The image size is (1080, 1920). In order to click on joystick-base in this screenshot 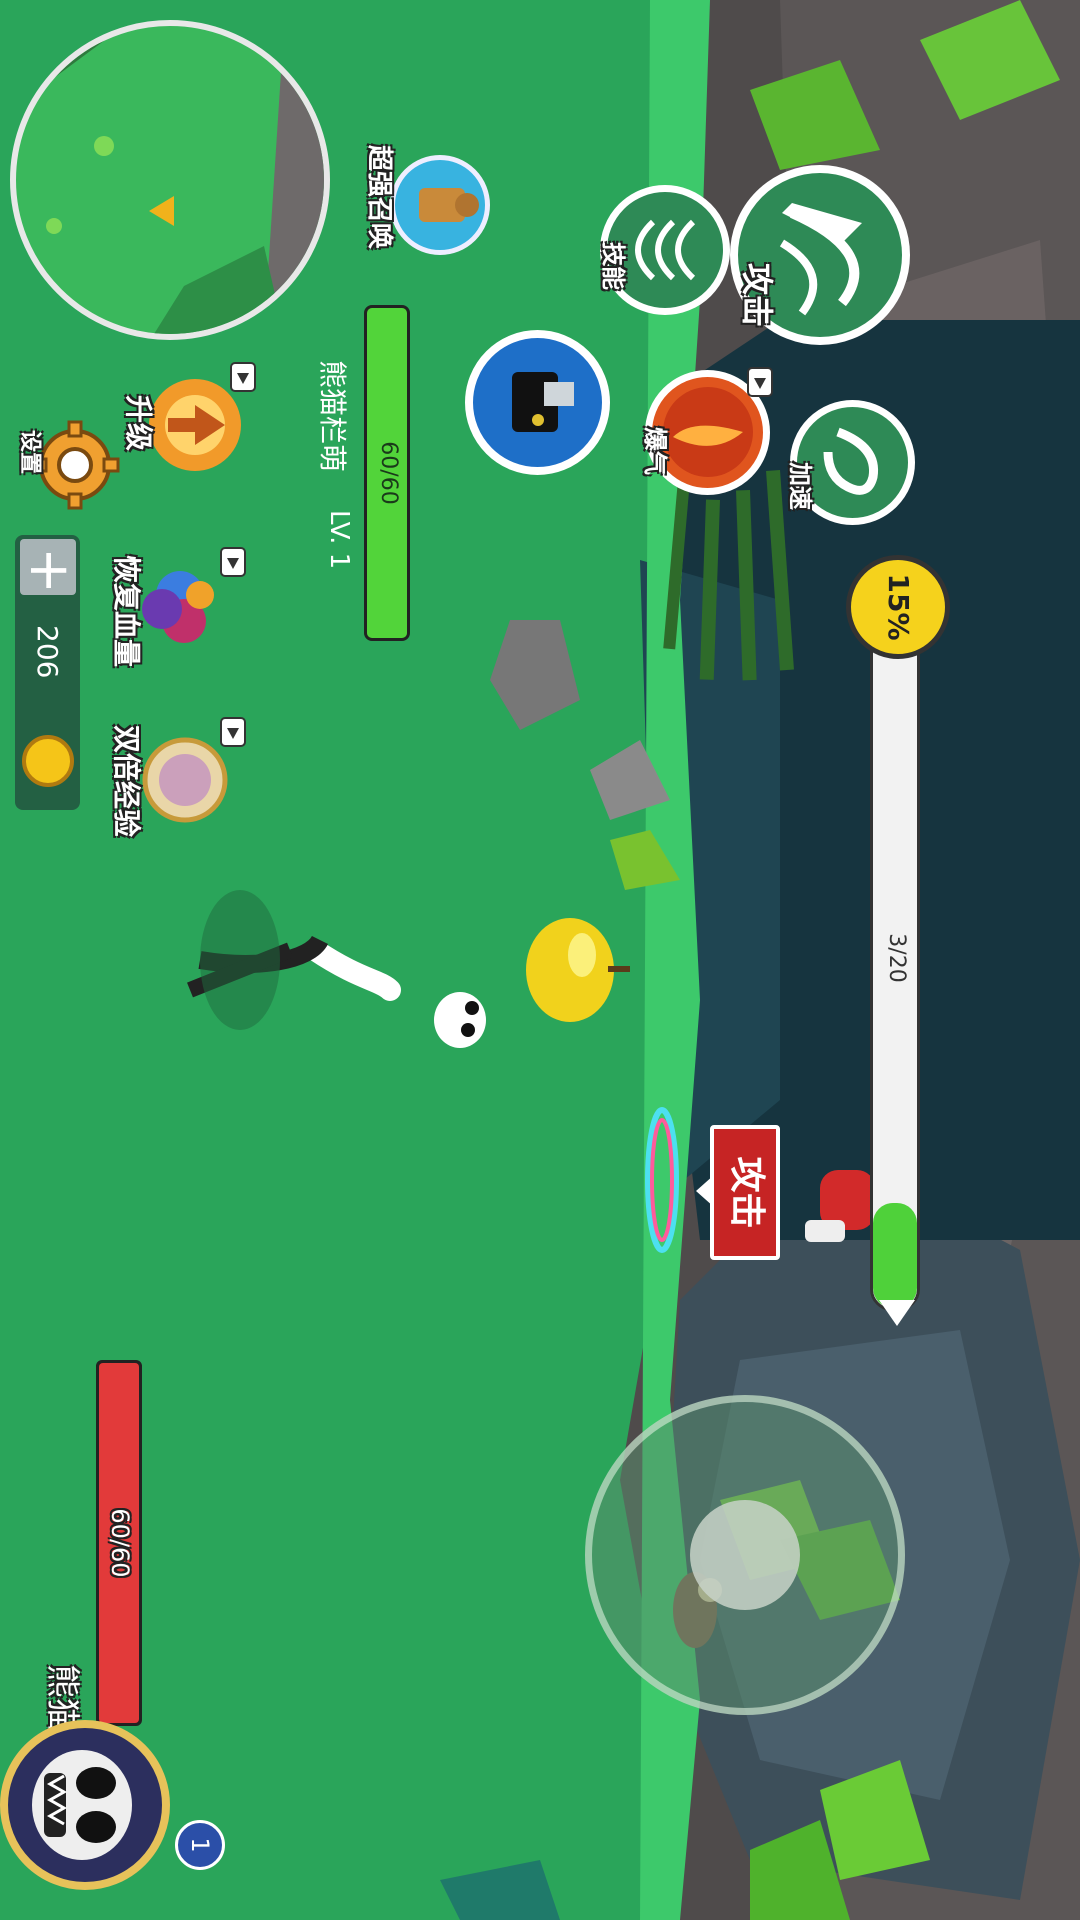, I will do `click(745, 1555)`.